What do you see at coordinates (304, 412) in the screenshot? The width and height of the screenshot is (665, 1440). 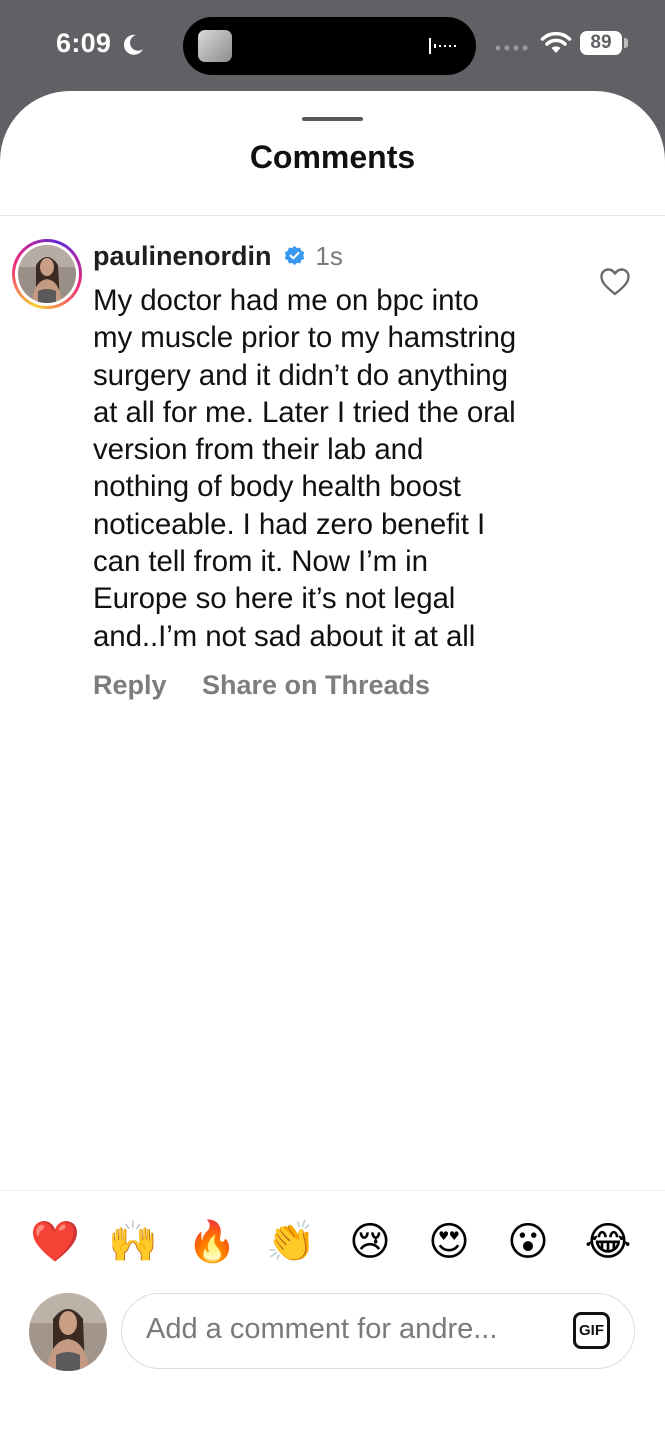 I see `comment-line: at all for me. Later I tried the oral` at bounding box center [304, 412].